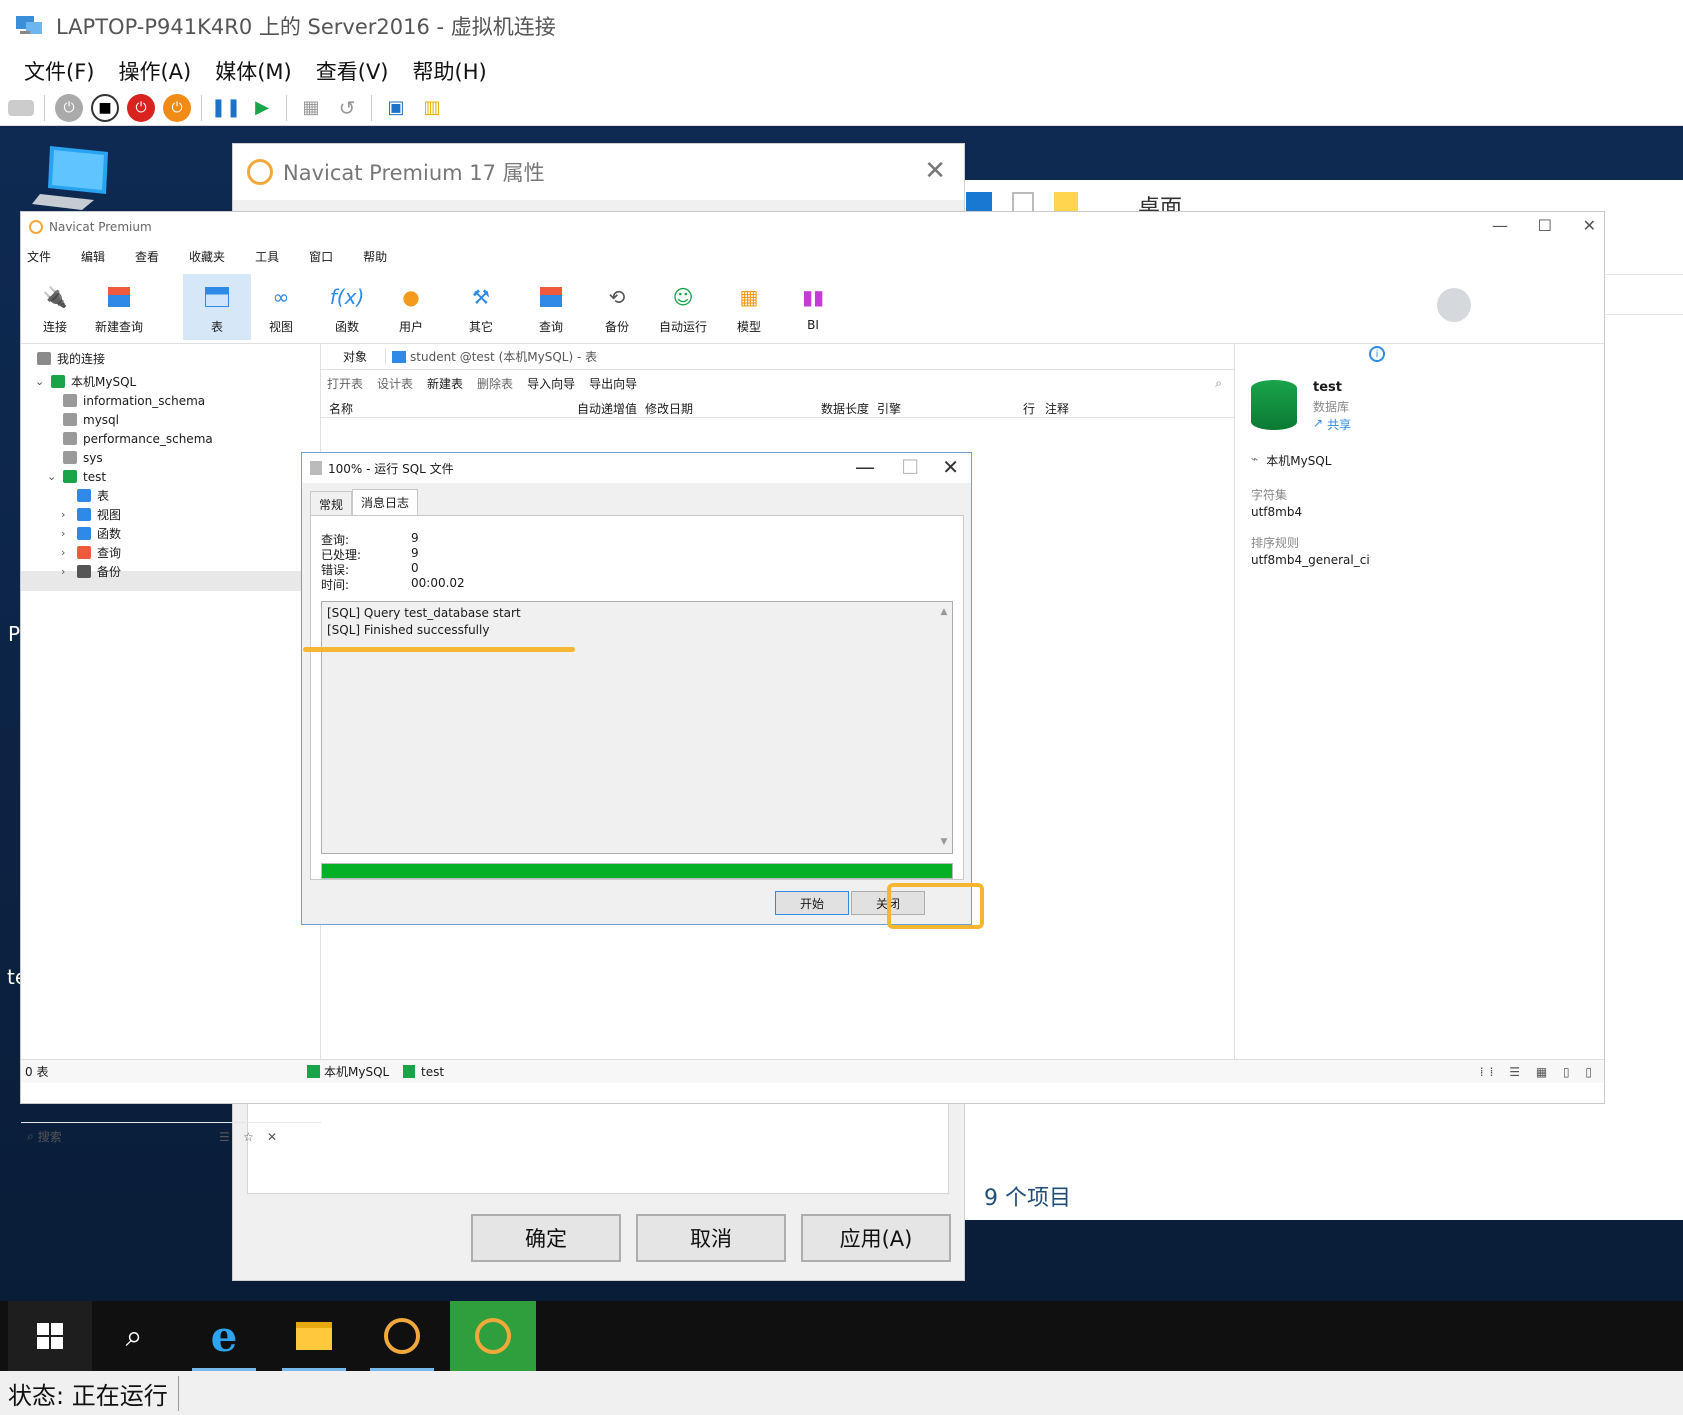  I want to click on share-link: ↗ 共享, so click(1332, 424).